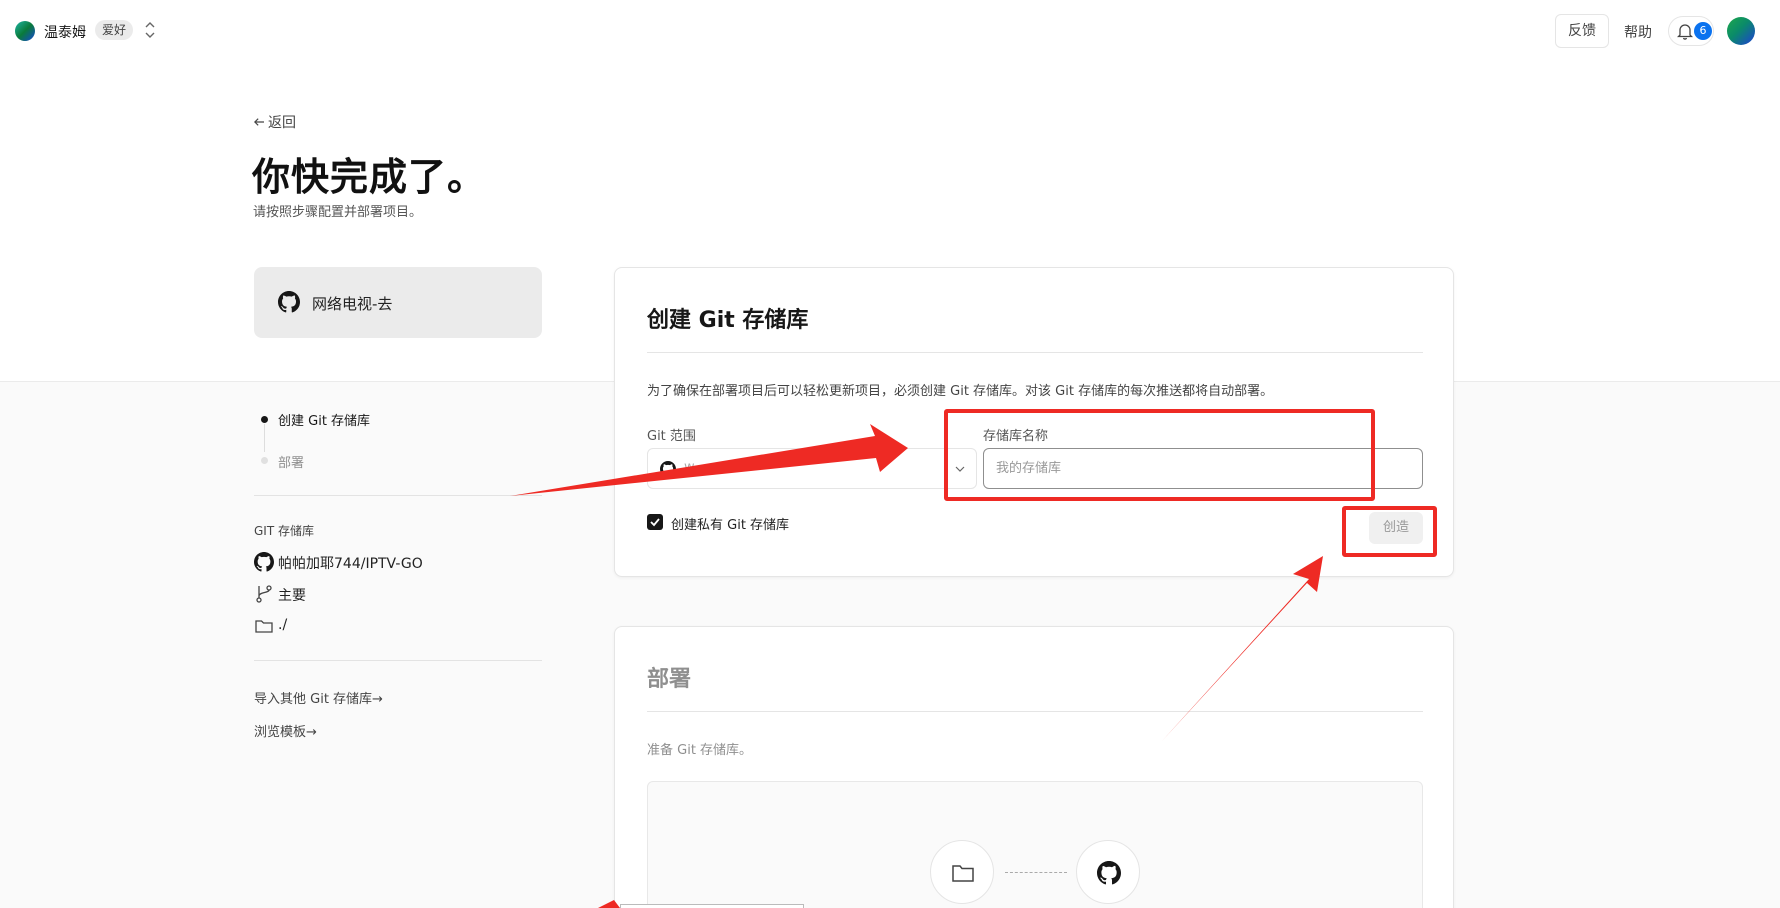 Image resolution: width=1780 pixels, height=908 pixels. I want to click on git-repo-section-label: GIT 存储库, so click(284, 531).